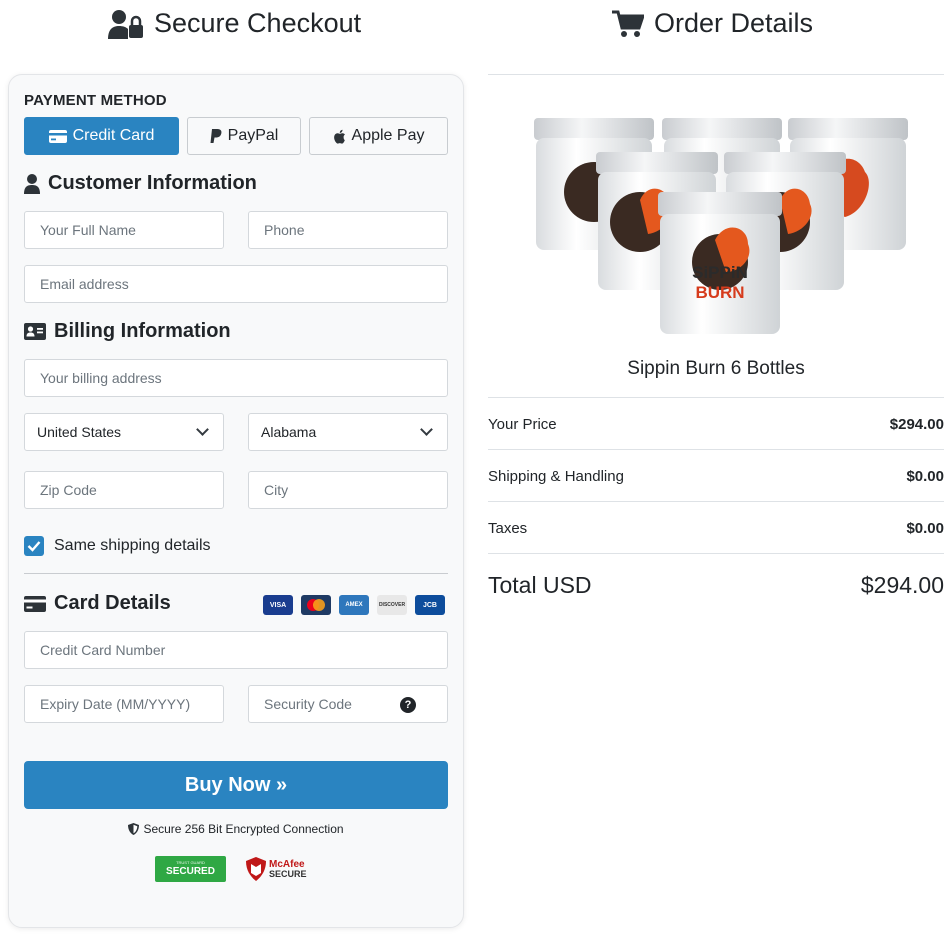 Image resolution: width=952 pixels, height=938 pixels. What do you see at coordinates (287, 864) in the screenshot?
I see `mcafee-top-text: McAfee` at bounding box center [287, 864].